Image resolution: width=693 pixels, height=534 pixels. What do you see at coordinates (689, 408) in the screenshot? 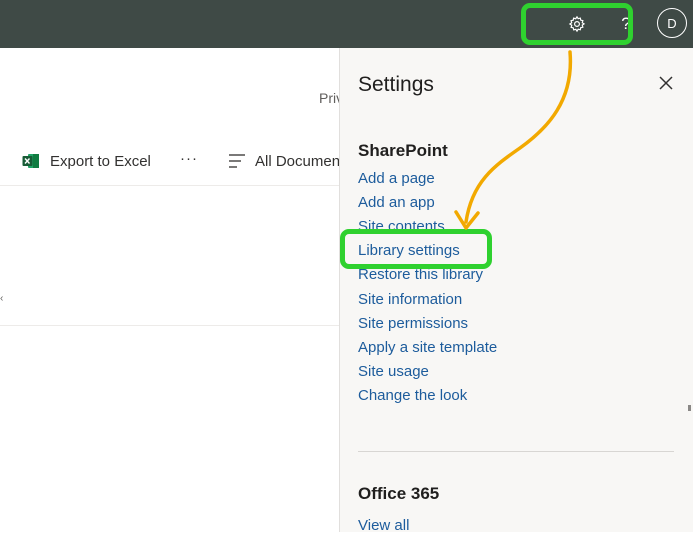
I see `scrollbar-marker` at bounding box center [689, 408].